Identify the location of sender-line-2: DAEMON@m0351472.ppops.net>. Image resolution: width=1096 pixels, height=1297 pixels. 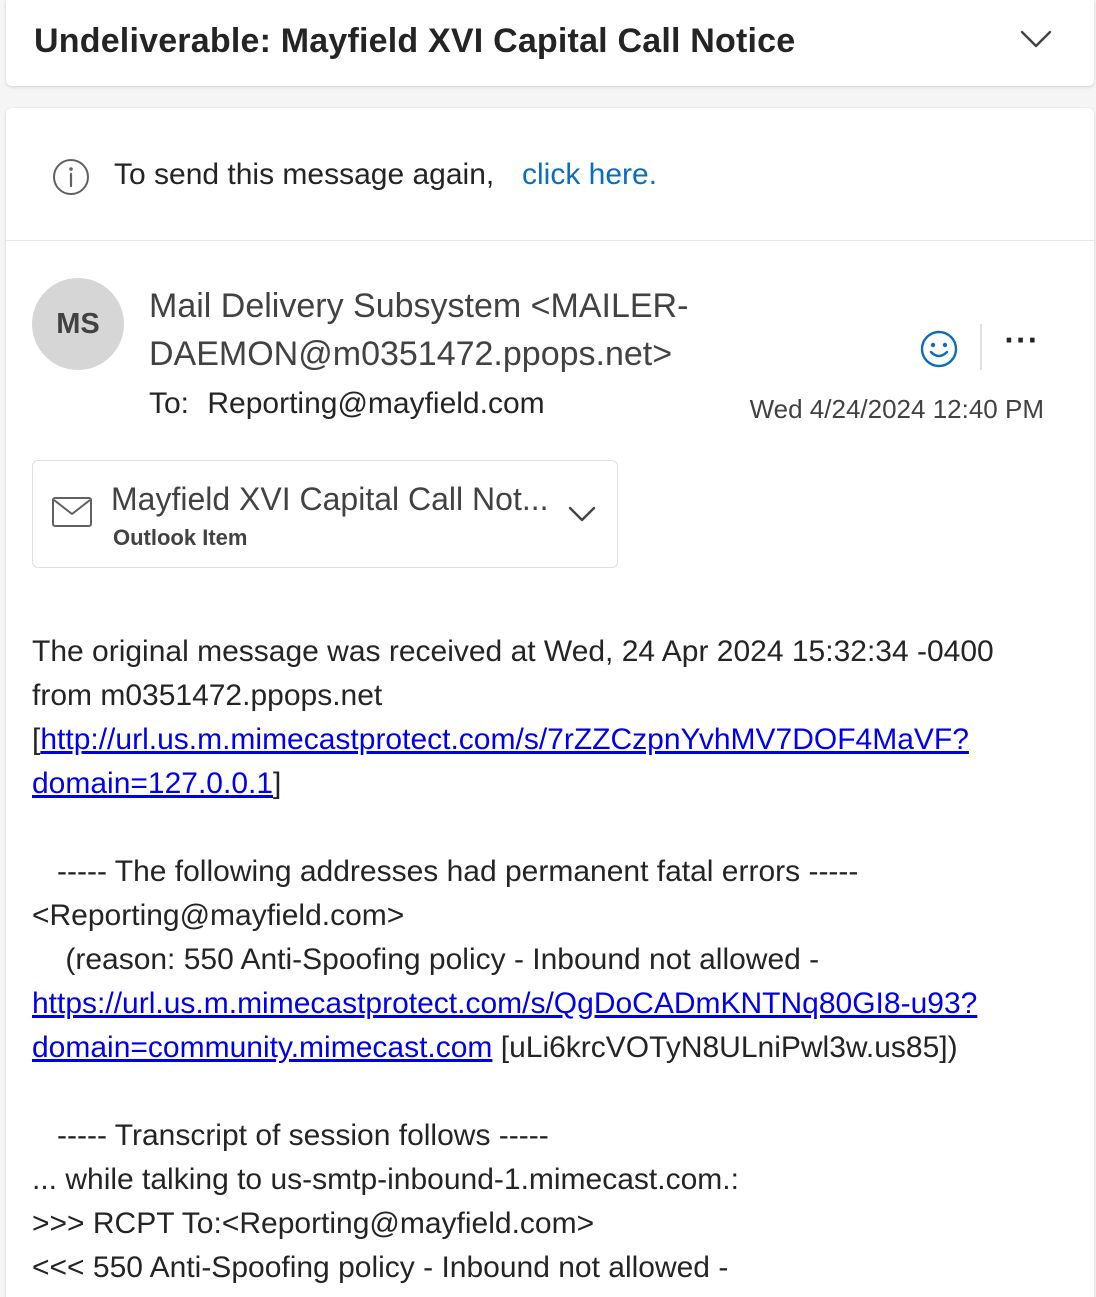
(411, 354).